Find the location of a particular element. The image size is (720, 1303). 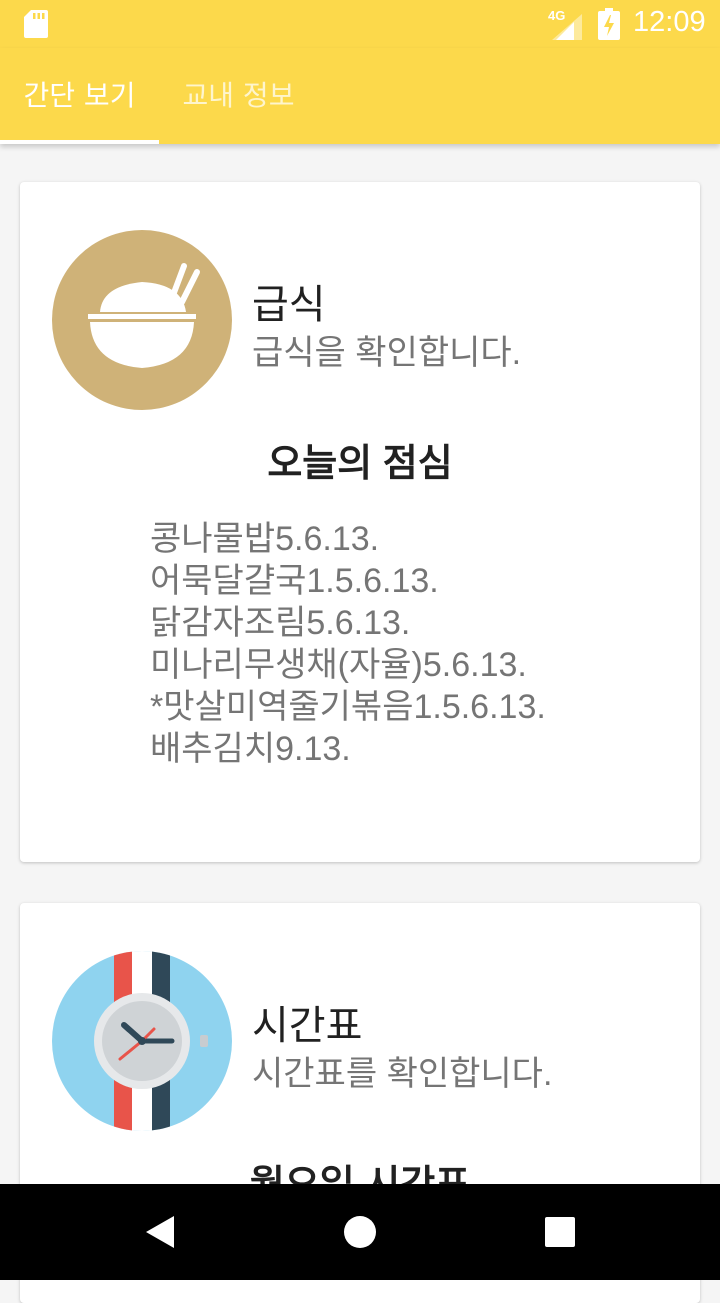

list-item: 콩나물밥5.6.13. is located at coordinates (265, 539).